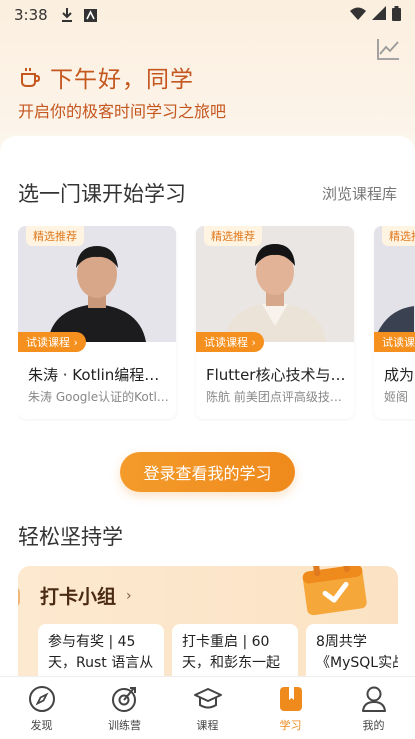 This screenshot has height=739, width=415. I want to click on group-line1: 8周共学, so click(341, 642).